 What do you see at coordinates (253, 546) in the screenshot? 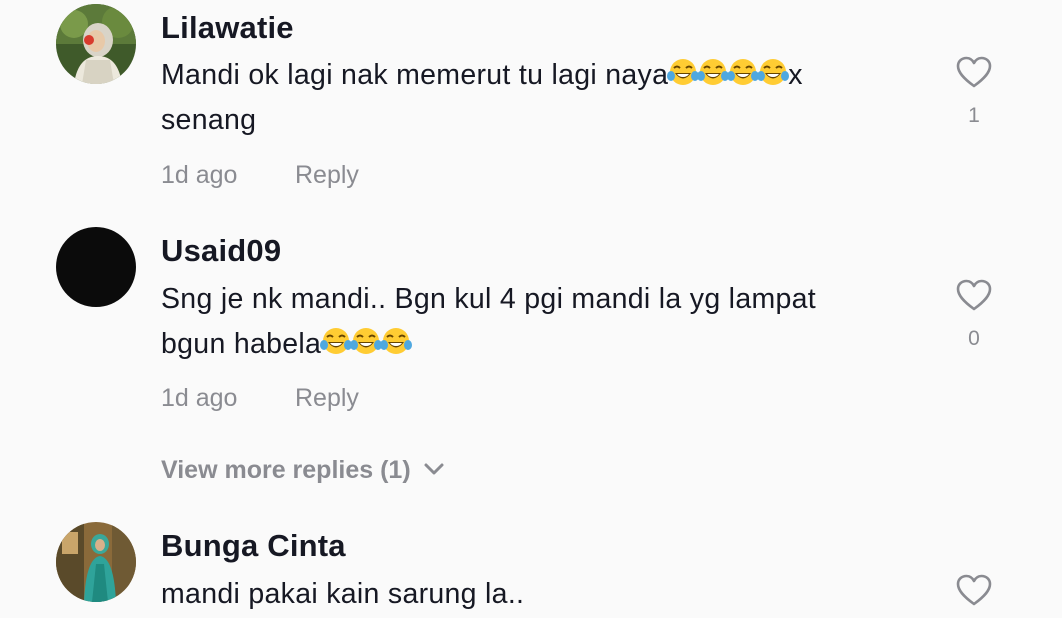
I see `comment-username: Bunga Cinta` at bounding box center [253, 546].